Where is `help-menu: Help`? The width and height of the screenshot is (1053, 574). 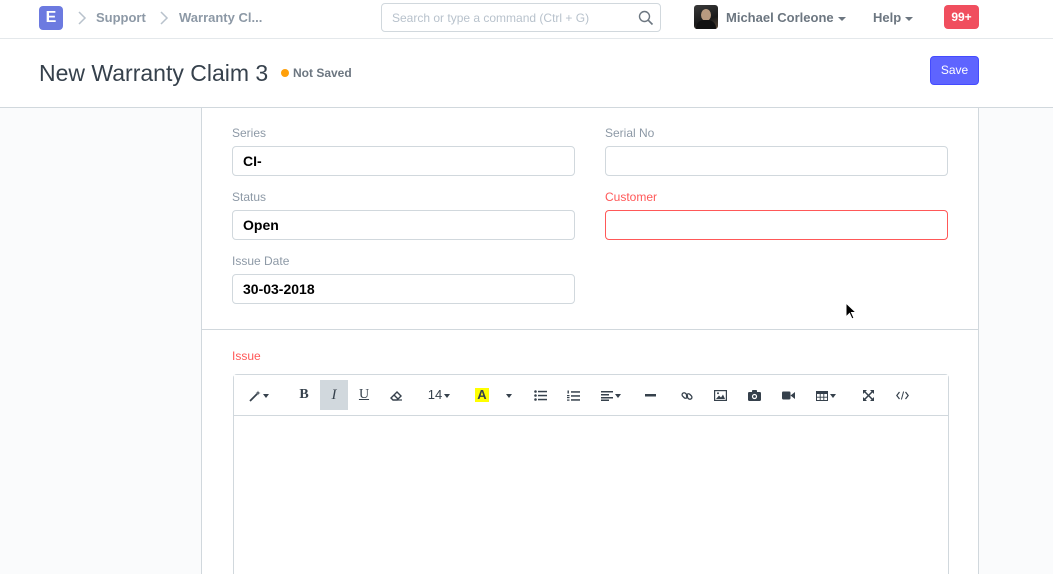
help-menu: Help is located at coordinates (893, 17).